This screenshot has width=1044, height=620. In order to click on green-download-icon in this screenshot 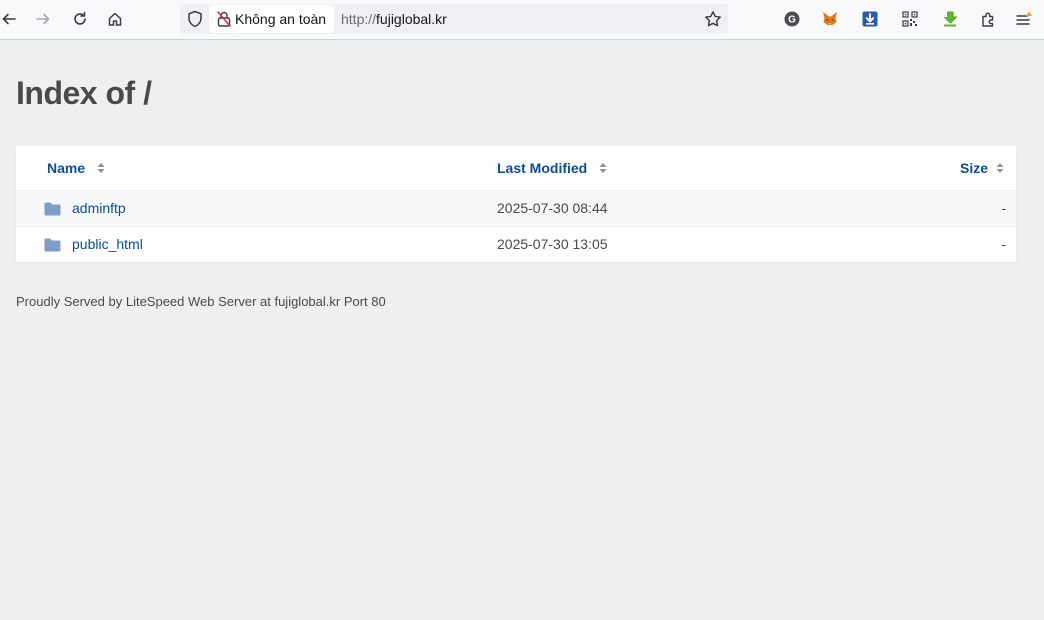, I will do `click(950, 19)`.